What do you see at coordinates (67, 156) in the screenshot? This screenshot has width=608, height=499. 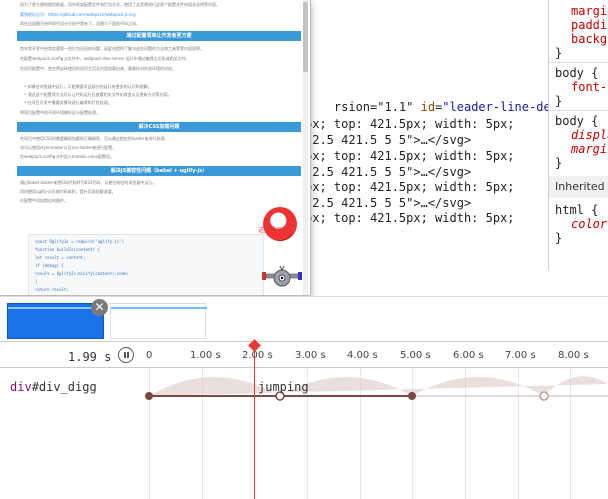 I see `preview-text: 在webpack.config.js中加入module.rules配置项。` at bounding box center [67, 156].